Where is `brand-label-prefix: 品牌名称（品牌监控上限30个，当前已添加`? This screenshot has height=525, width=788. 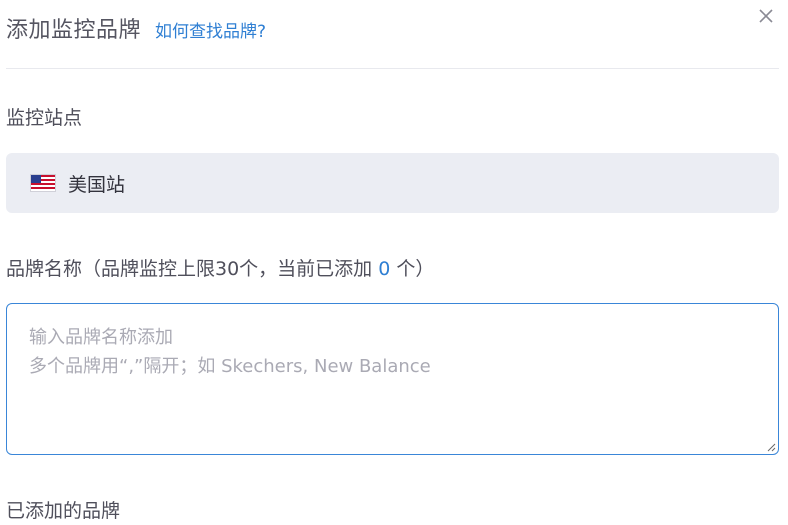
brand-label-prefix: 品牌名称（品牌监控上限30个，当前已添加 is located at coordinates (189, 269).